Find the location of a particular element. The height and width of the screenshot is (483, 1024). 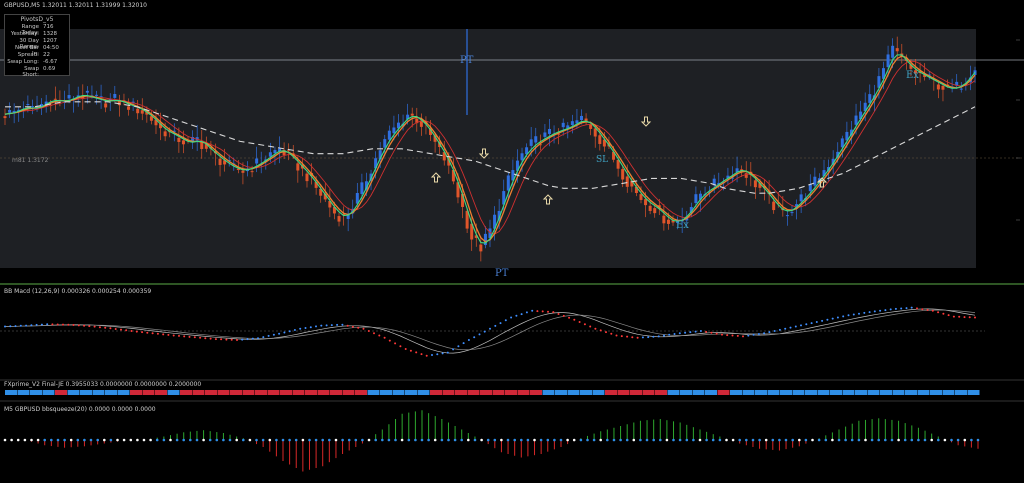

price-scale is located at coordinates (1018, 130).